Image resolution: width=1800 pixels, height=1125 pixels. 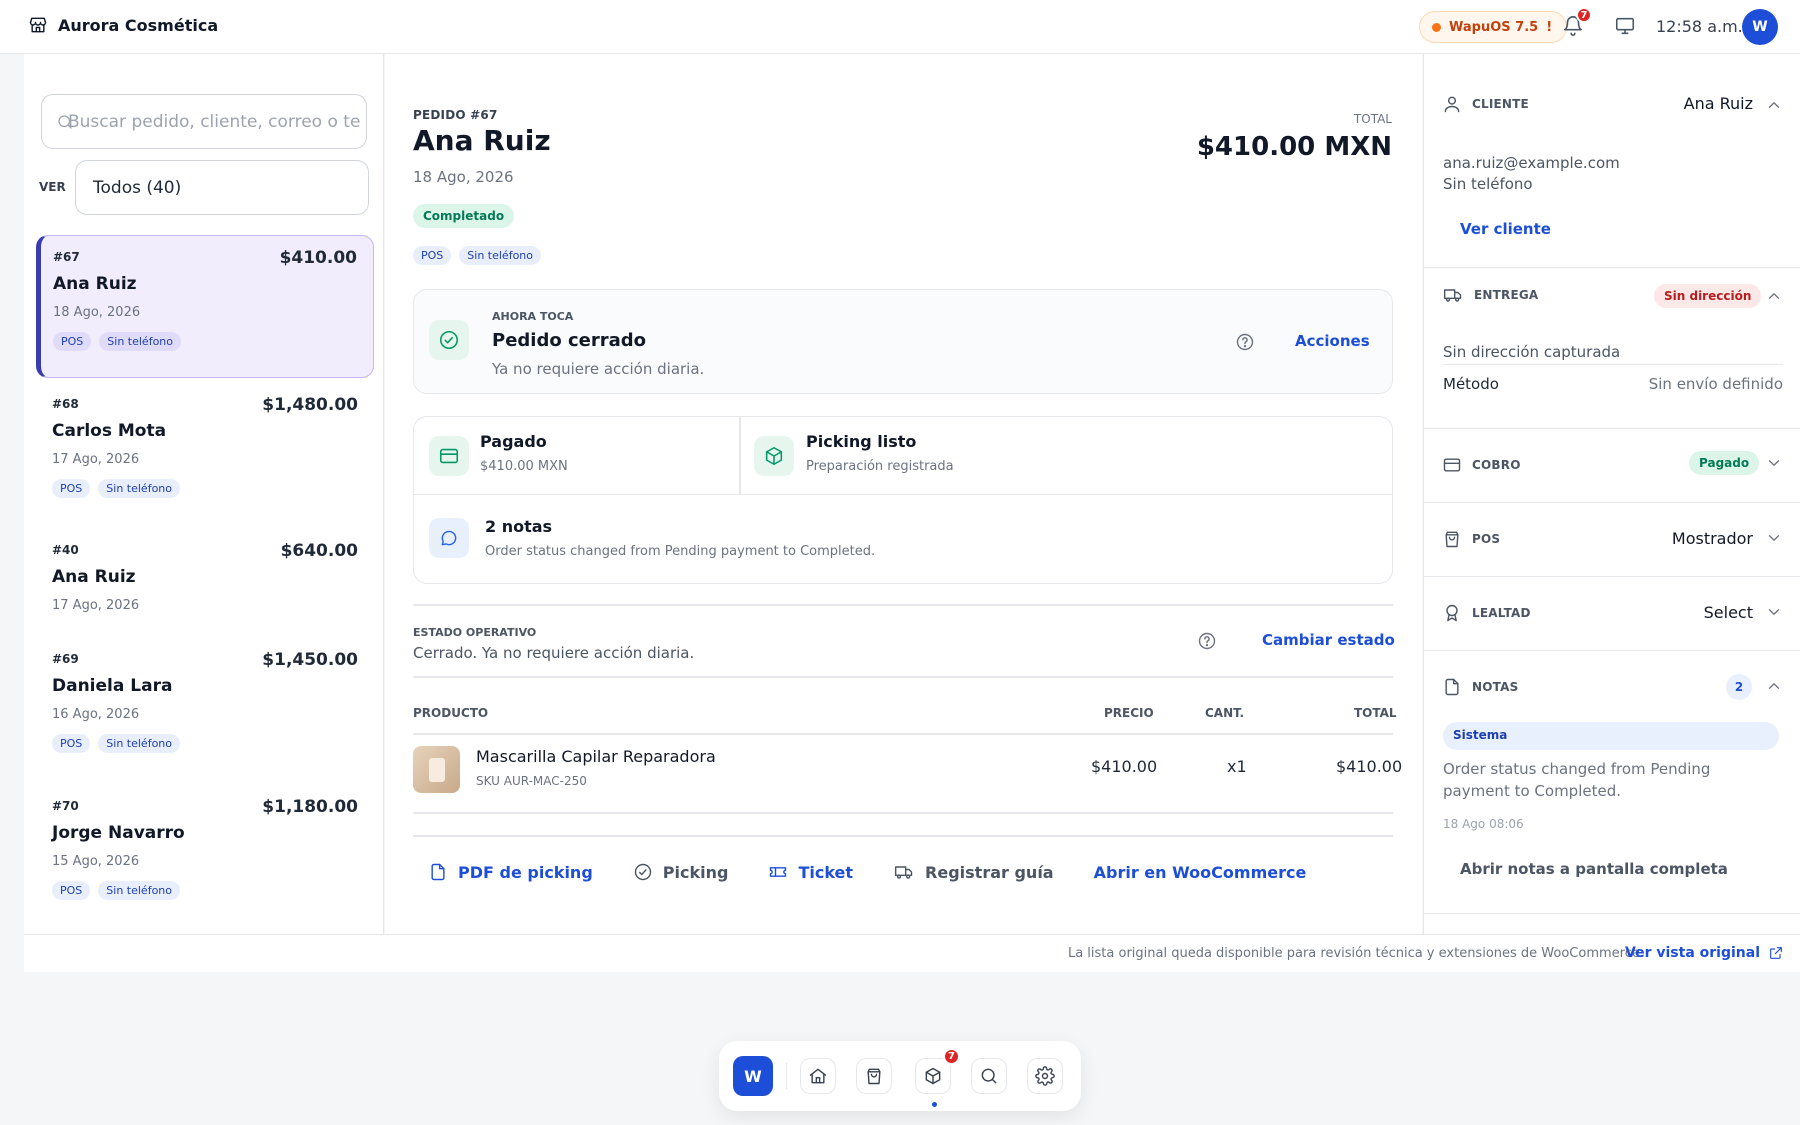 I want to click on dock-settings-button, so click(x=1045, y=1076).